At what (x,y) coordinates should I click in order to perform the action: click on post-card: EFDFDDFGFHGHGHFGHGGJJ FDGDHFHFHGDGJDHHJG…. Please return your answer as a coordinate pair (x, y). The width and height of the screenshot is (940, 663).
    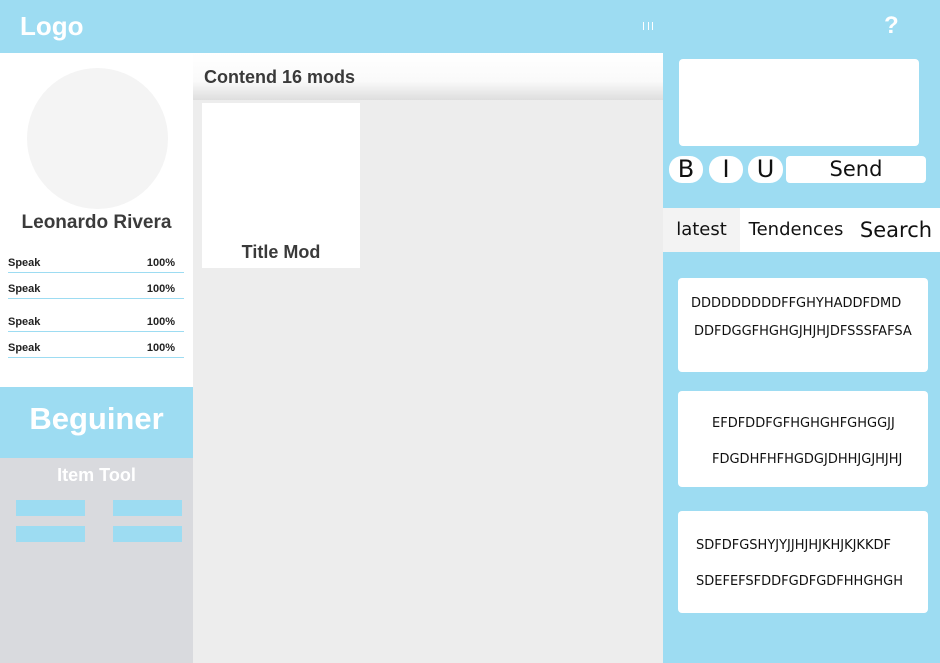
    Looking at the image, I should click on (803, 439).